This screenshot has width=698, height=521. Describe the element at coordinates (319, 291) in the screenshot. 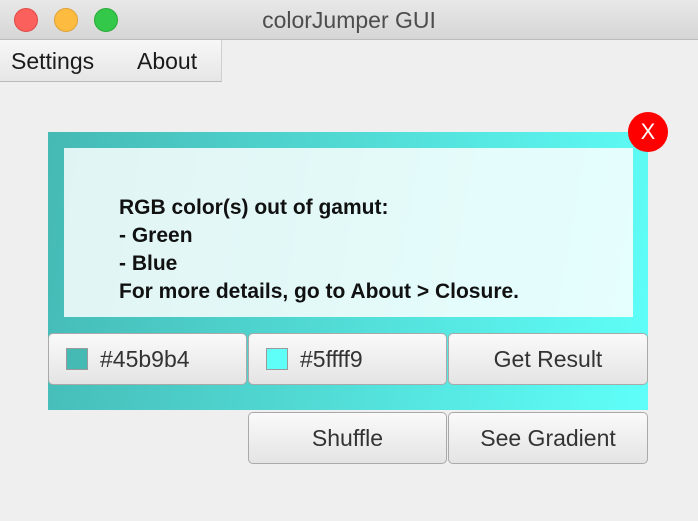

I see `message-line: For more details, go to About > Closure.` at that location.